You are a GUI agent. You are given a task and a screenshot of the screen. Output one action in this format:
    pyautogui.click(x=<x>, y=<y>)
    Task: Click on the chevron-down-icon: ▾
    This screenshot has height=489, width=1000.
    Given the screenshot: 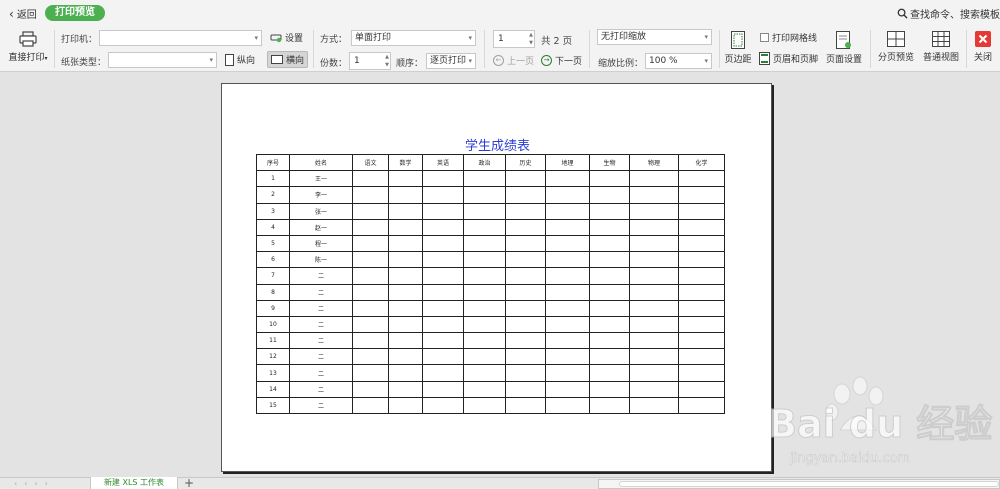 What is the action you would take?
    pyautogui.click(x=256, y=38)
    